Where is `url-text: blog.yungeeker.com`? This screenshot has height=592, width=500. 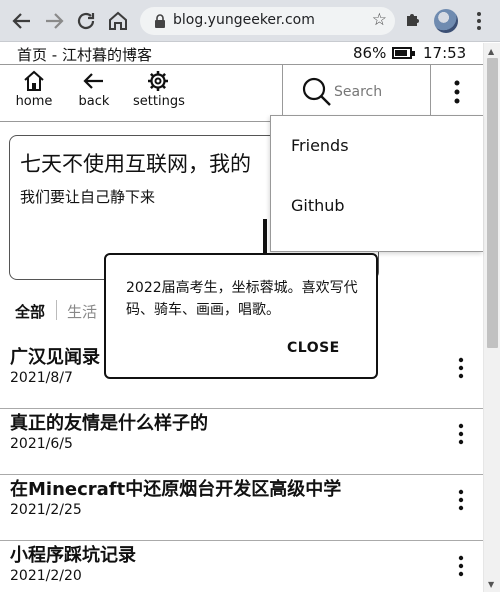
url-text: blog.yungeeker.com is located at coordinates (244, 20).